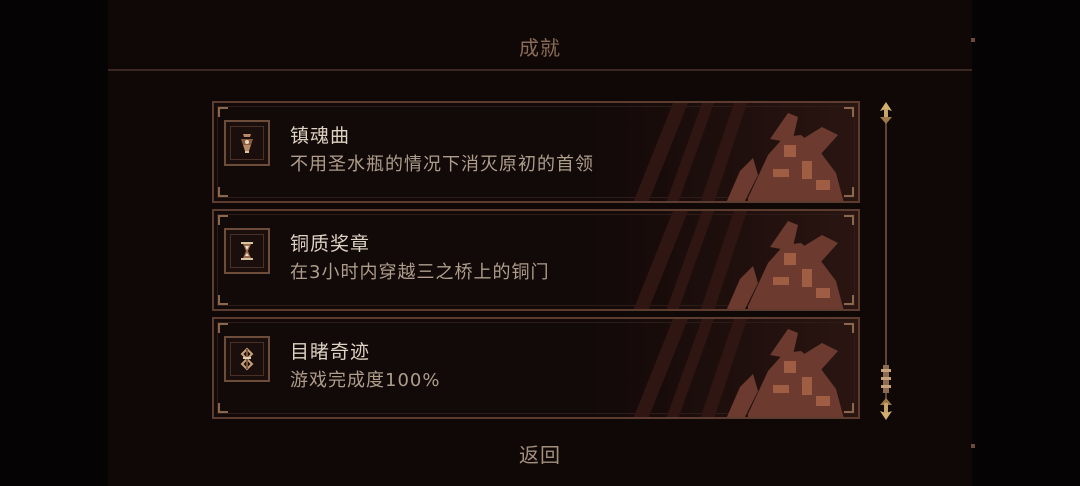 Image resolution: width=1080 pixels, height=486 pixels. What do you see at coordinates (442, 164) in the screenshot?
I see `achievement-description: 不用圣水瓶的情况下消灭原初的首领` at bounding box center [442, 164].